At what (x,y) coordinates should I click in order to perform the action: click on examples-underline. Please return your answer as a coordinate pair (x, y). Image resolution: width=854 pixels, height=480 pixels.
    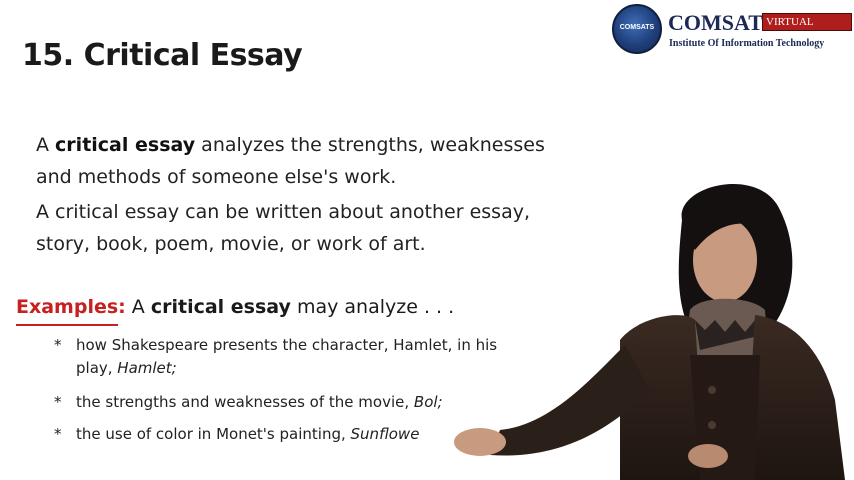
    Looking at the image, I should click on (67, 325).